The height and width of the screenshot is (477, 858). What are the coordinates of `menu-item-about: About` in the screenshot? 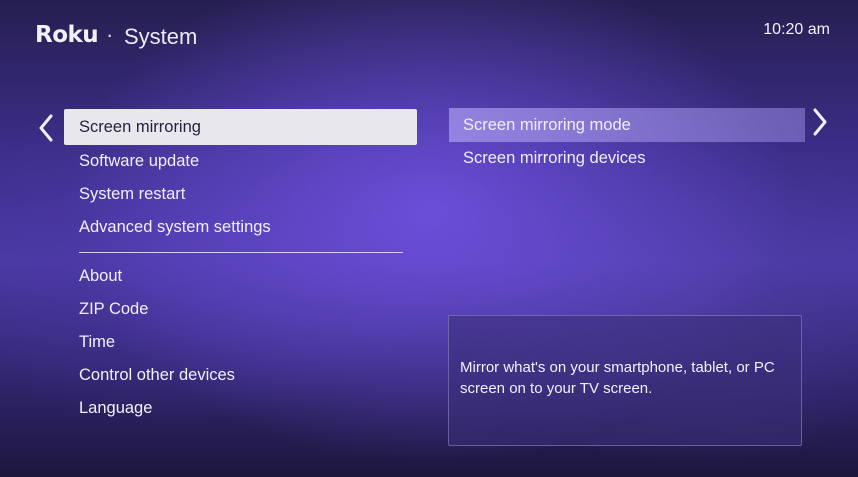 It's located at (240, 276).